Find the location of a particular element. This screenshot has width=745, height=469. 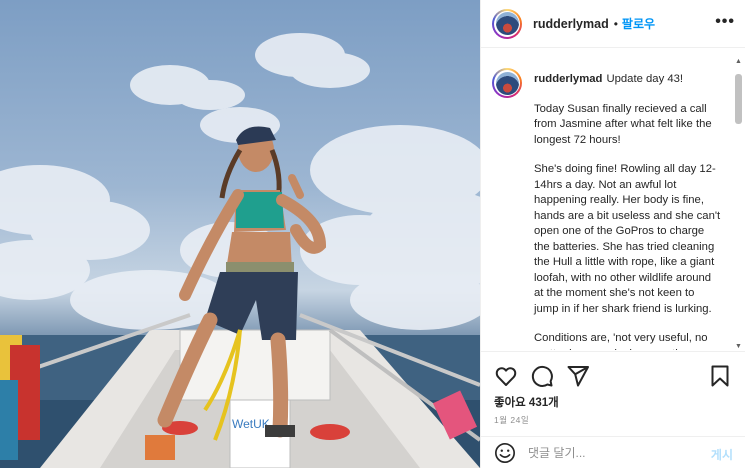

caption-avatar is located at coordinates (507, 83).